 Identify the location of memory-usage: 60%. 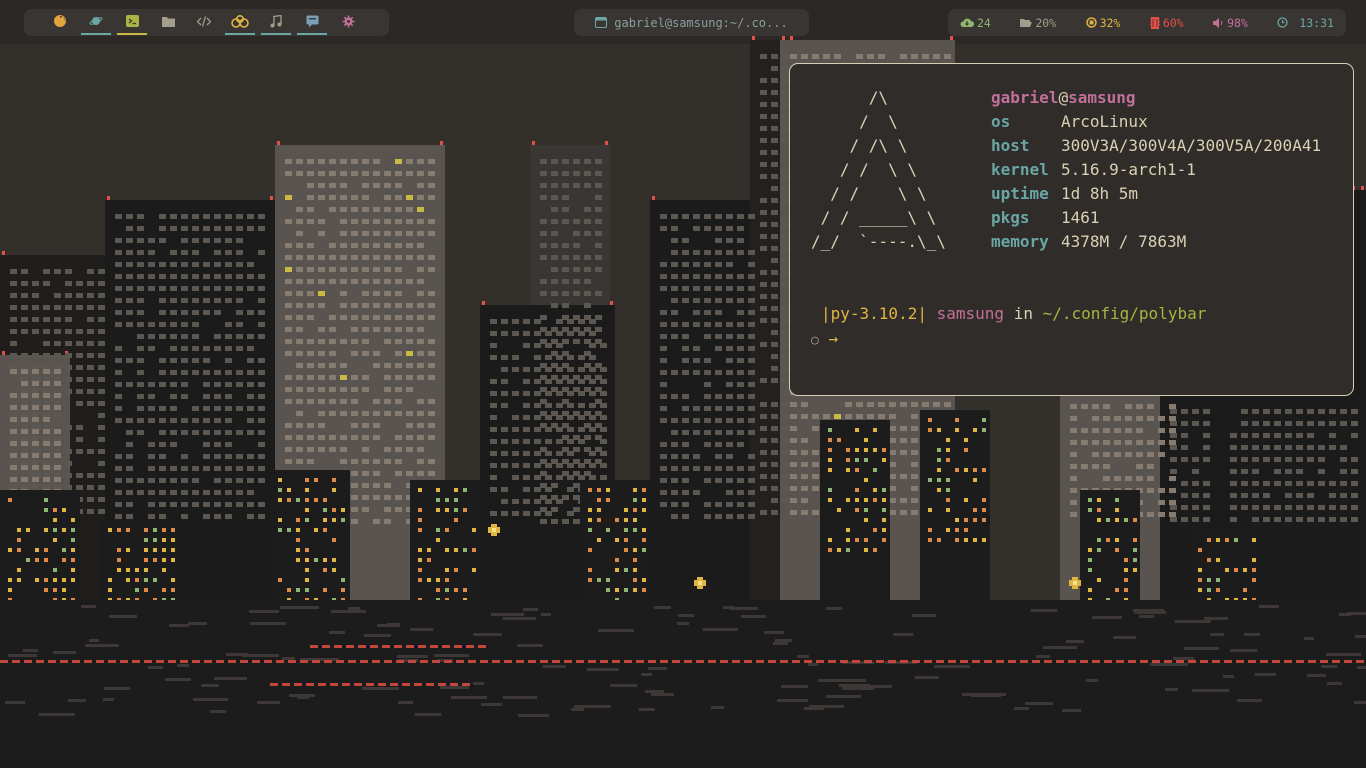
(1173, 22).